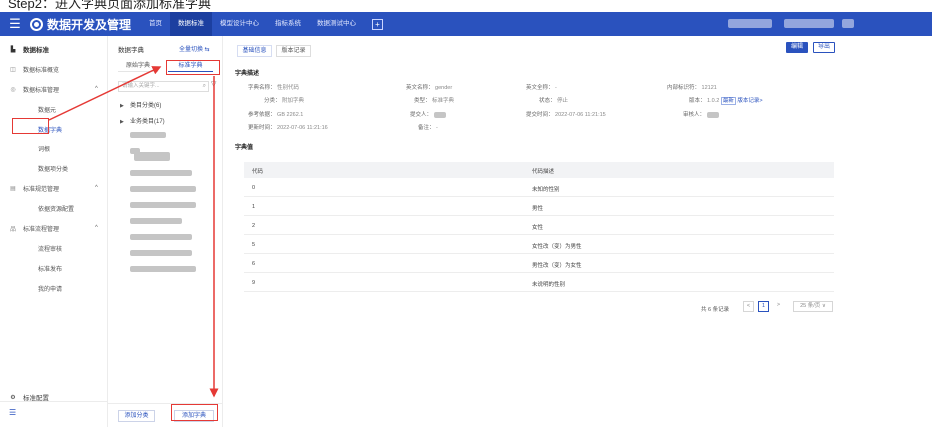 The height and width of the screenshot is (427, 932). I want to click on tree-node-label: 业务类目(17), so click(147, 122).